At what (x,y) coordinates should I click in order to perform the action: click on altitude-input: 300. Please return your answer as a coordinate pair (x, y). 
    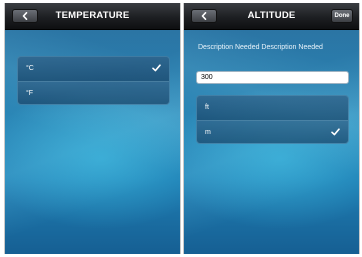
    Looking at the image, I should click on (272, 77).